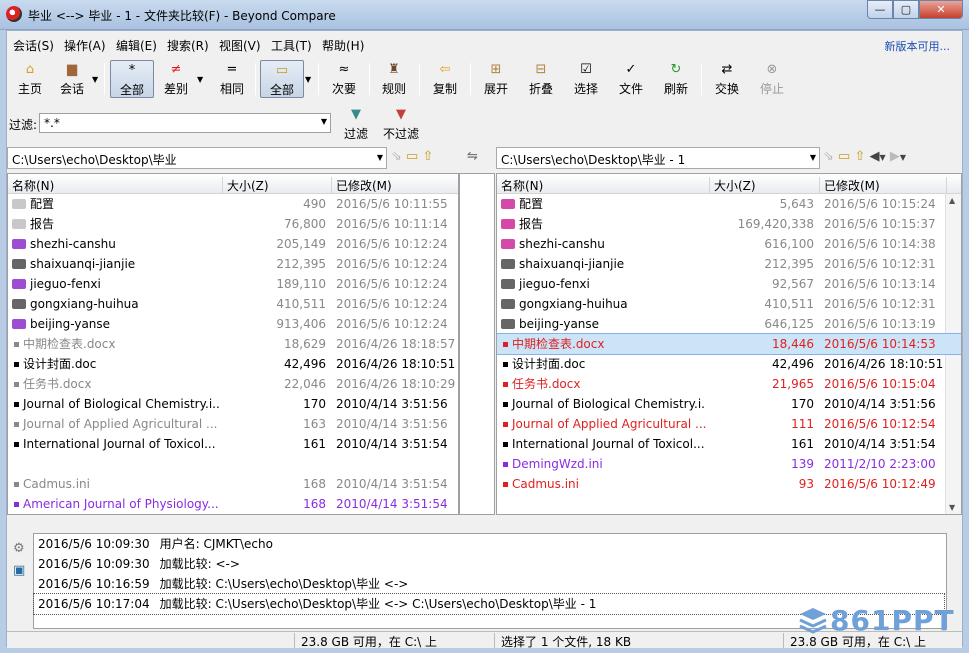 Image resolution: width=969 pixels, height=653 pixels. What do you see at coordinates (19, 548) in the screenshot?
I see `gear-icon: ⚙` at bounding box center [19, 548].